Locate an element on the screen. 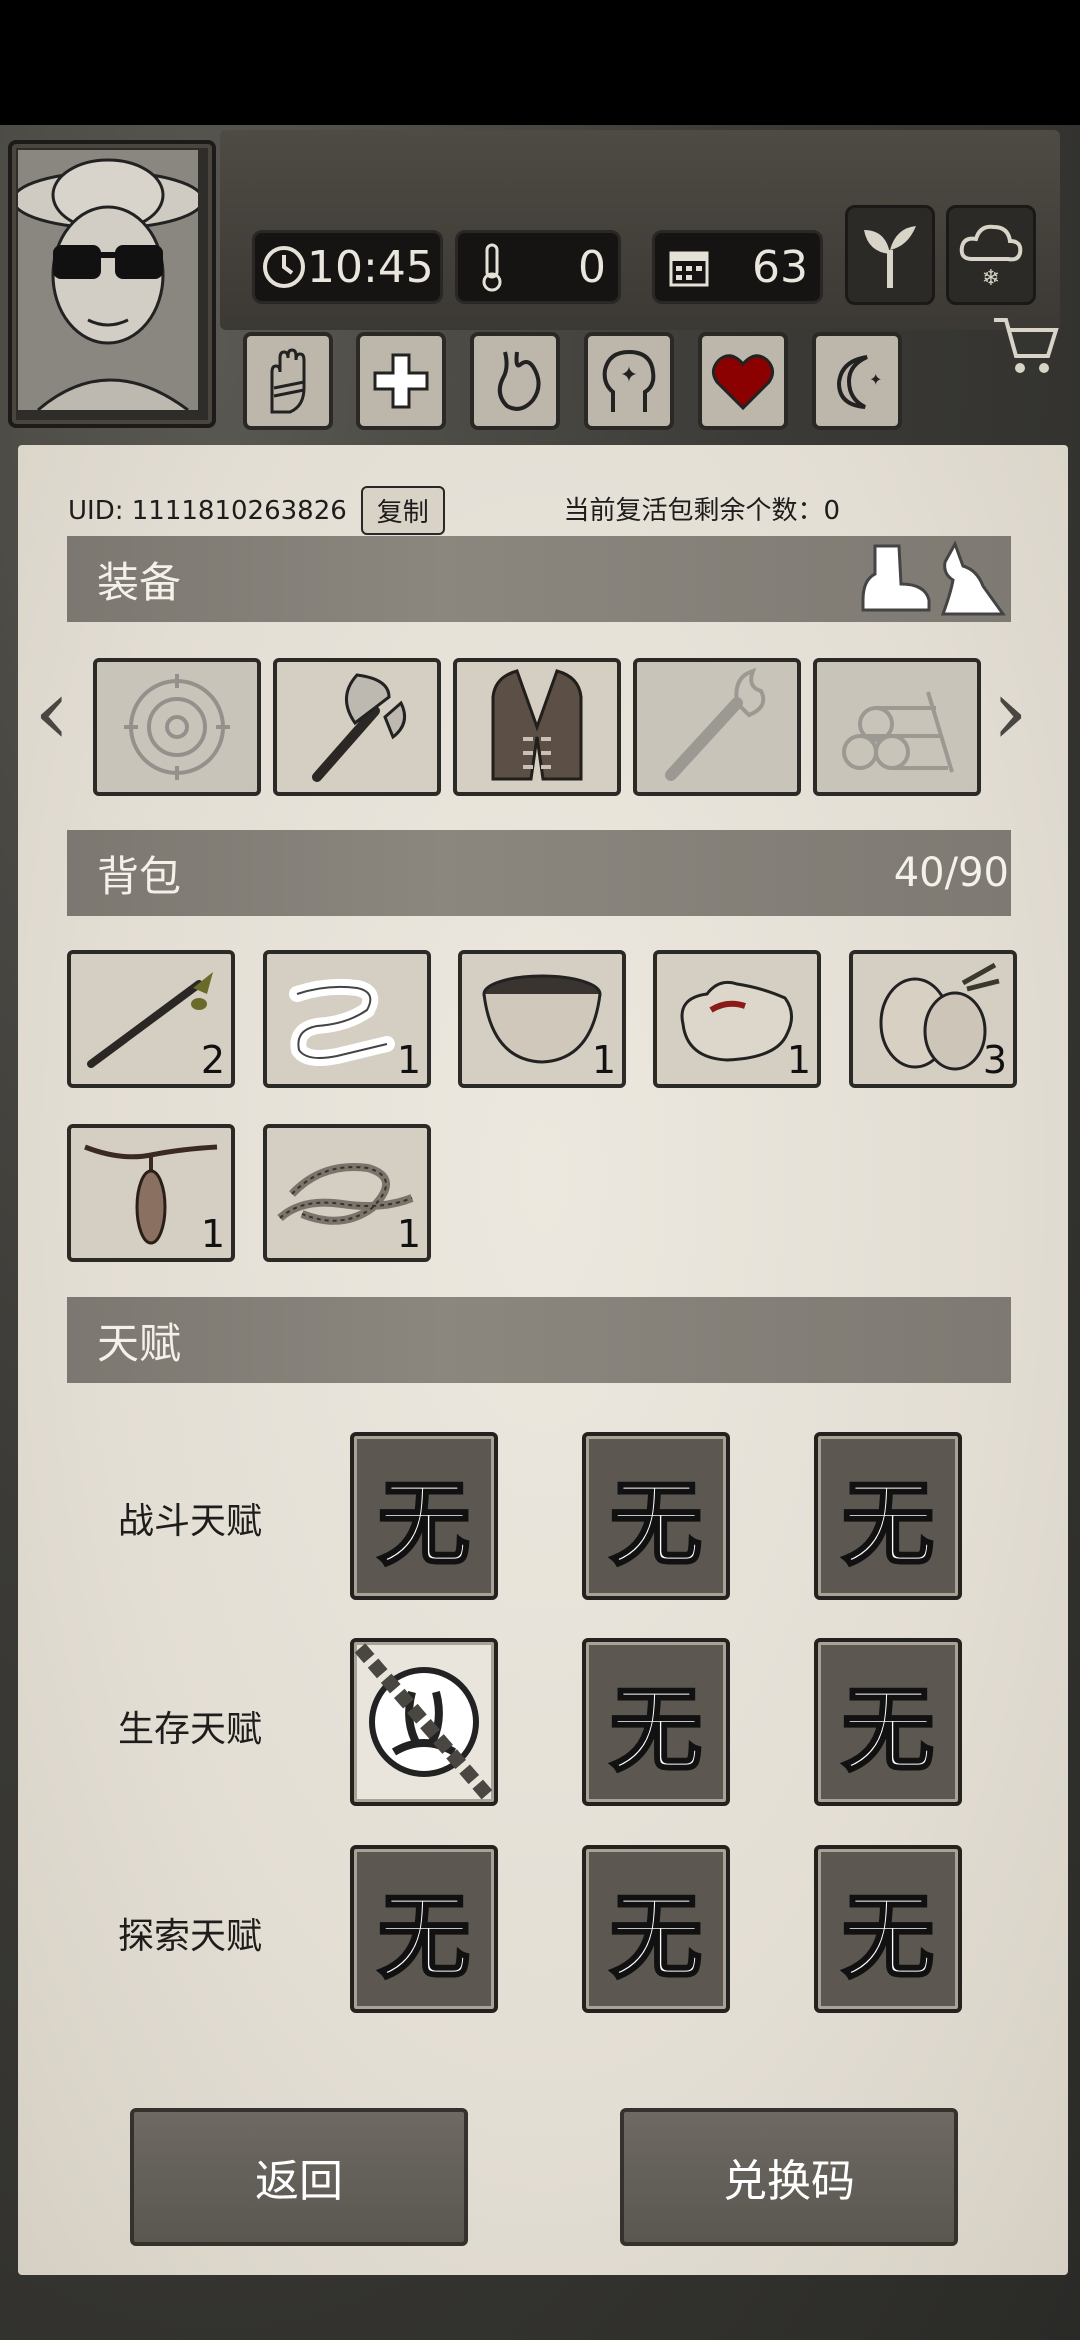 The width and height of the screenshot is (1080, 2340). equipment-slot-torch is located at coordinates (717, 727).